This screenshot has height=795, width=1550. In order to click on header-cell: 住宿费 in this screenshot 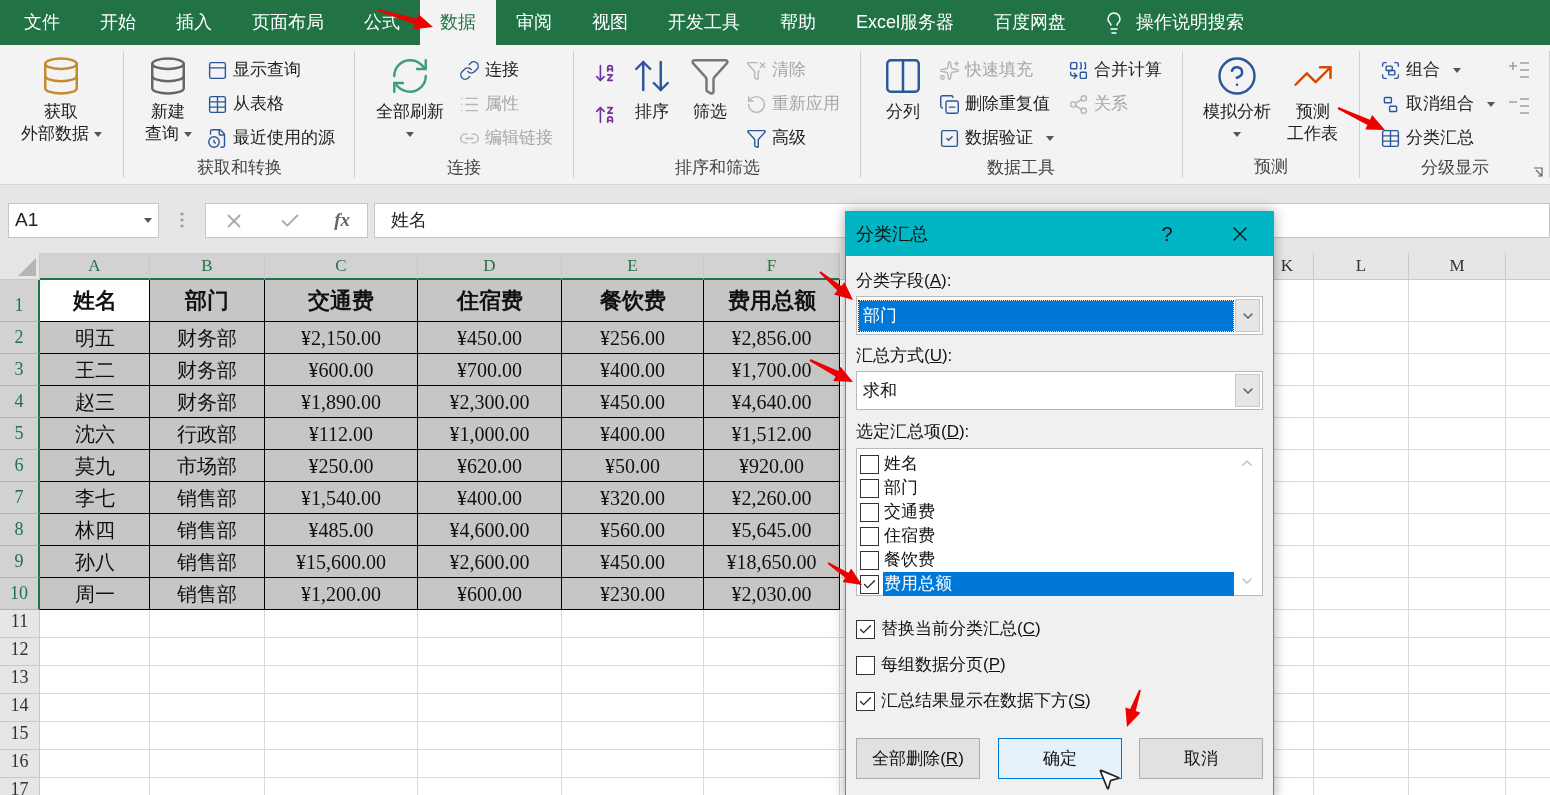, I will do `click(490, 301)`.